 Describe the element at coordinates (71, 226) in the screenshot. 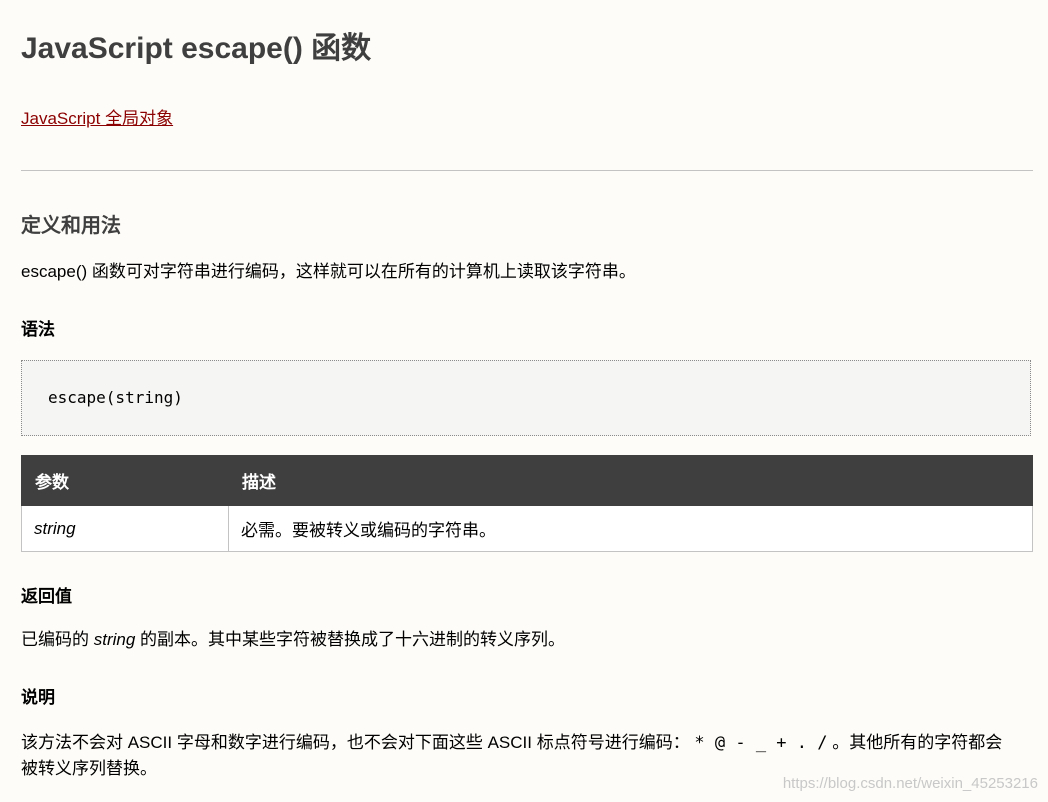

I see `definition-heading: 定义和用法` at that location.